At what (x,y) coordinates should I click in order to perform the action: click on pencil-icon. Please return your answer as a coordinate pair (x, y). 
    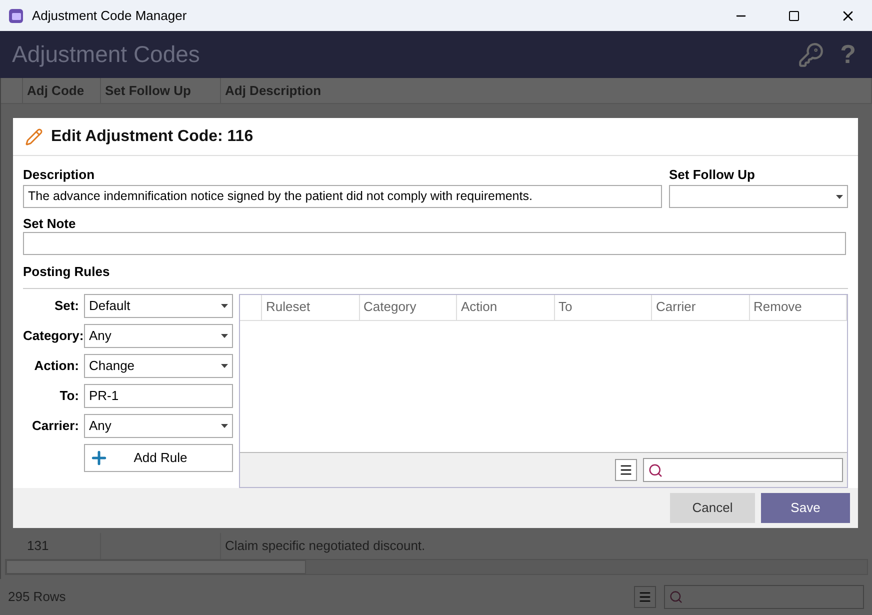
    Looking at the image, I should click on (34, 137).